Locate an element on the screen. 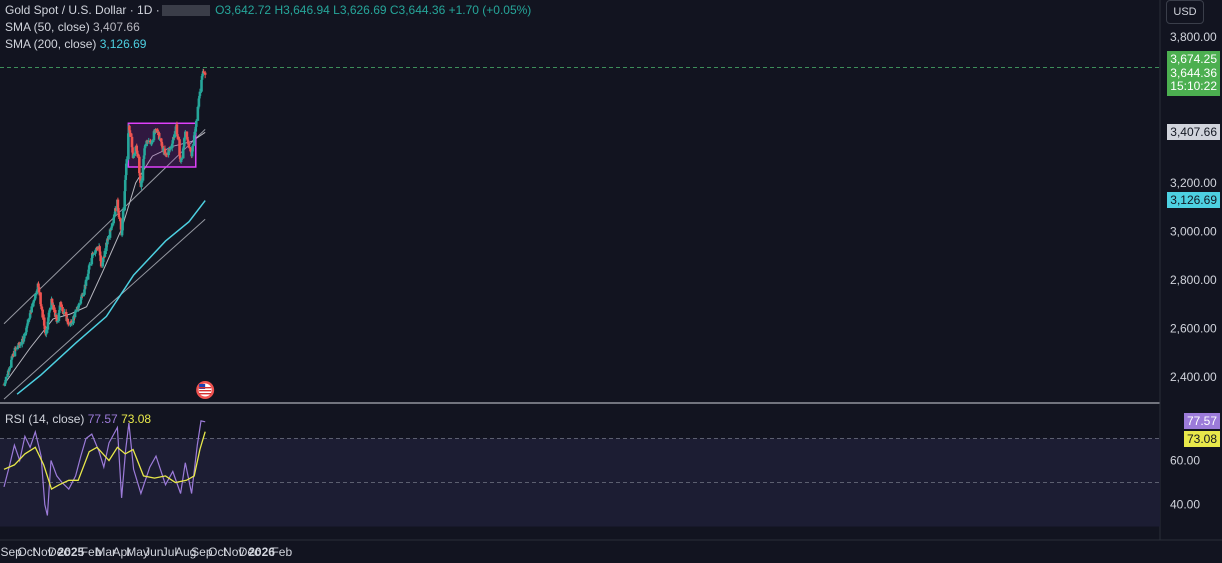 The image size is (1222, 563). price-tick-label: 2,600.00 is located at coordinates (1193, 329).